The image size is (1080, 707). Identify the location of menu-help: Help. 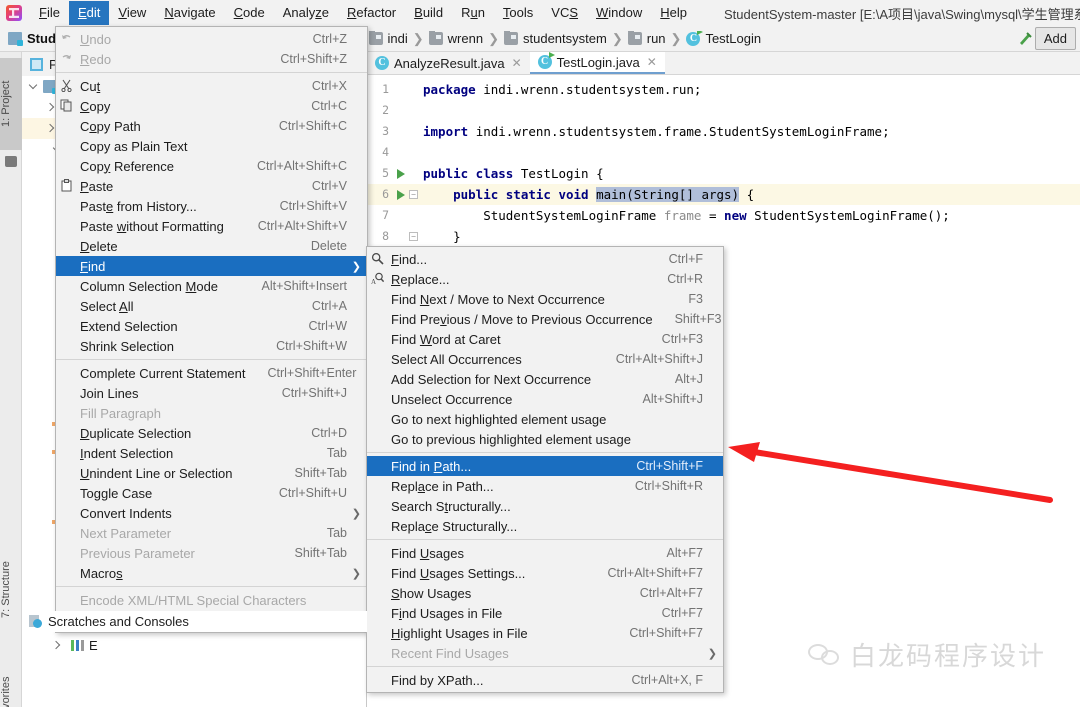
(673, 13).